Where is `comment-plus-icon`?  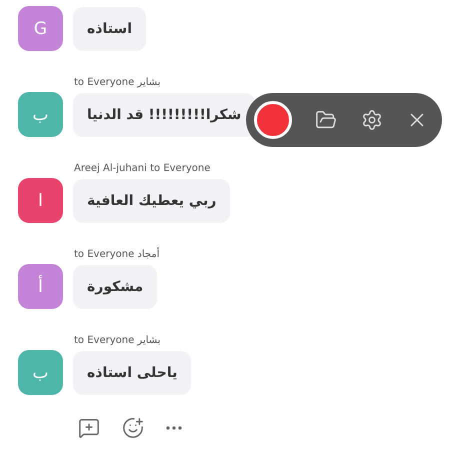 comment-plus-icon is located at coordinates (89, 428).